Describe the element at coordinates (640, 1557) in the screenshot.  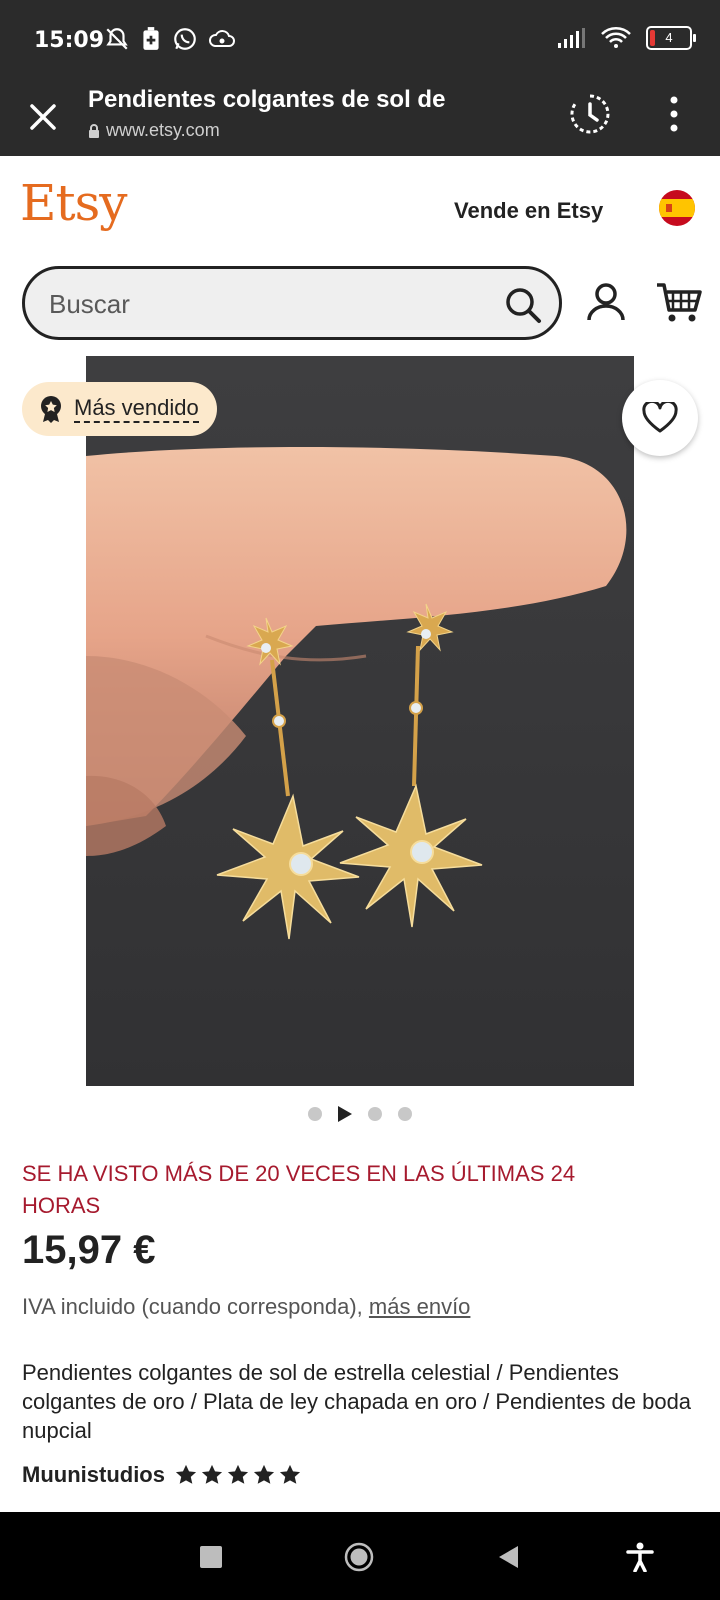
I see `accessibility-icon` at that location.